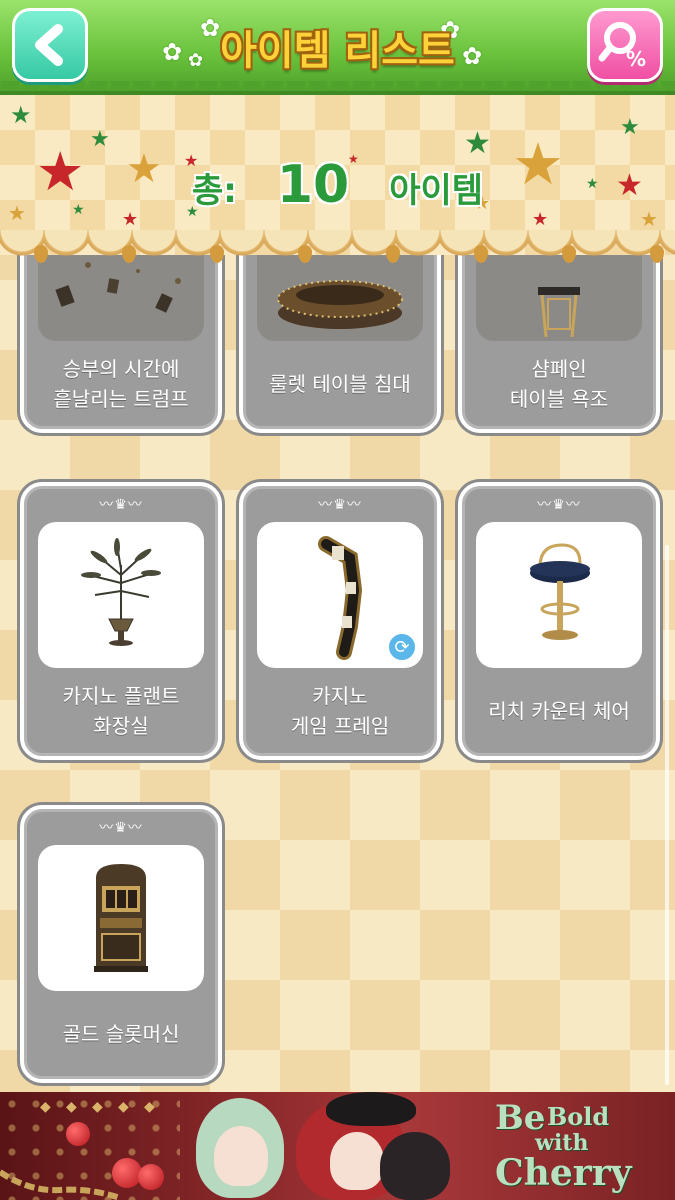 This screenshot has height=1200, width=675. I want to click on item-card: 〰♛〰 리치 카운터 체어, so click(559, 621).